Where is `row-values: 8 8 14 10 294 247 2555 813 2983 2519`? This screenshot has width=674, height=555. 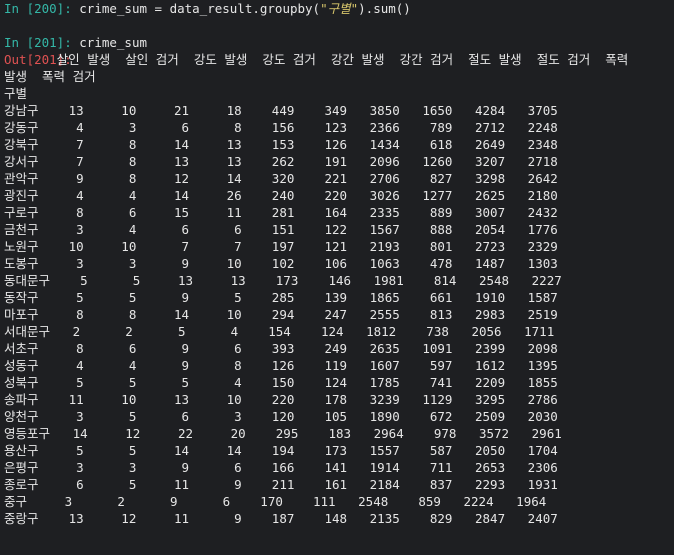
row-values: 8 8 14 10 294 247 2555 813 2983 2519 is located at coordinates (298, 314).